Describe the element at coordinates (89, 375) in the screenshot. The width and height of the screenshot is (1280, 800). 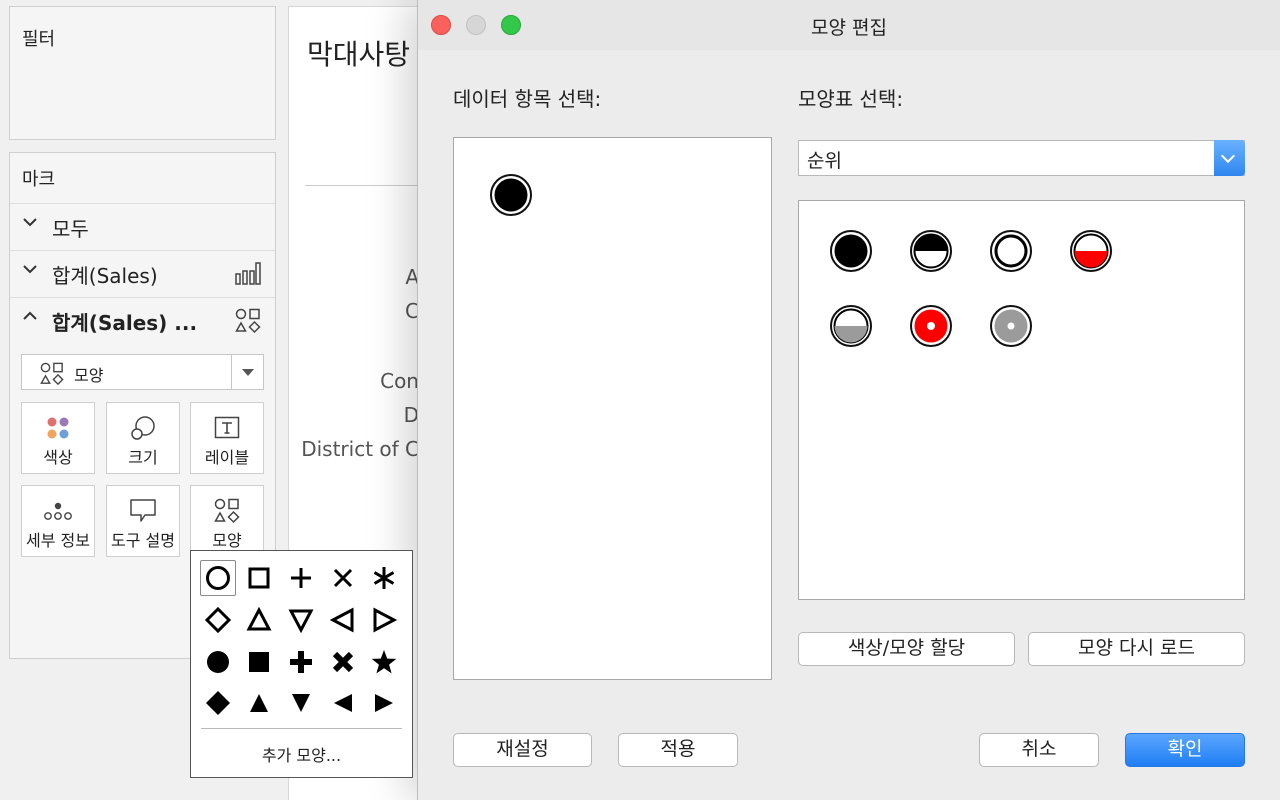
I see `mark-type-label: 모양` at that location.